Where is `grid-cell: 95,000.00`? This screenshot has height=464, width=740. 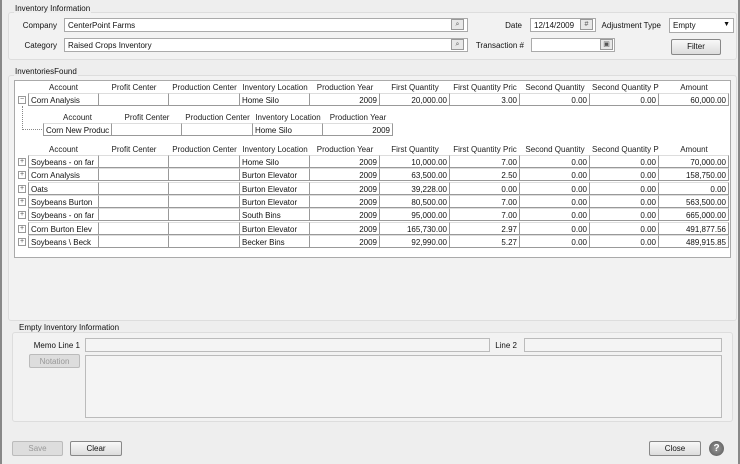
grid-cell: 95,000.00 is located at coordinates (415, 215).